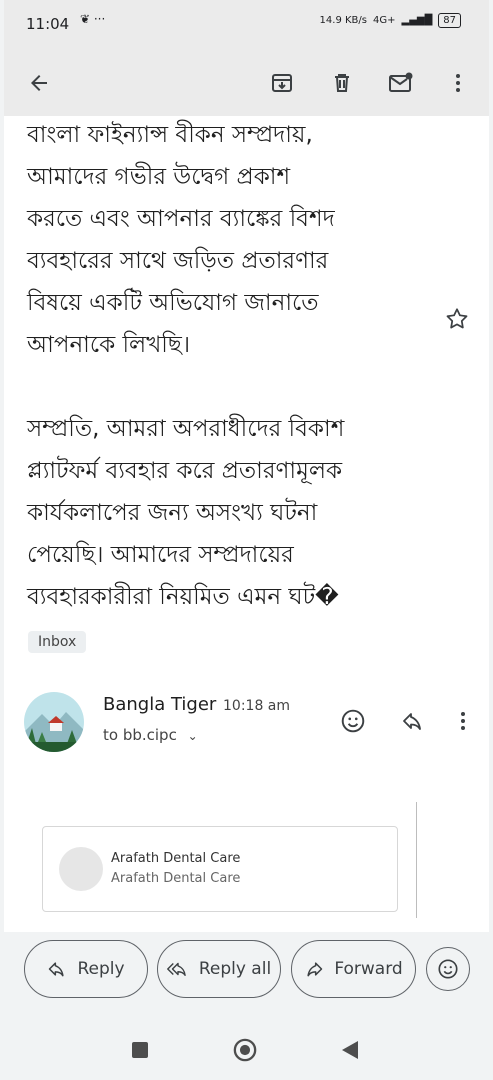 The image size is (493, 1080). Describe the element at coordinates (93, 19) in the screenshot. I see `status-notification-icons: ❦ ···` at that location.